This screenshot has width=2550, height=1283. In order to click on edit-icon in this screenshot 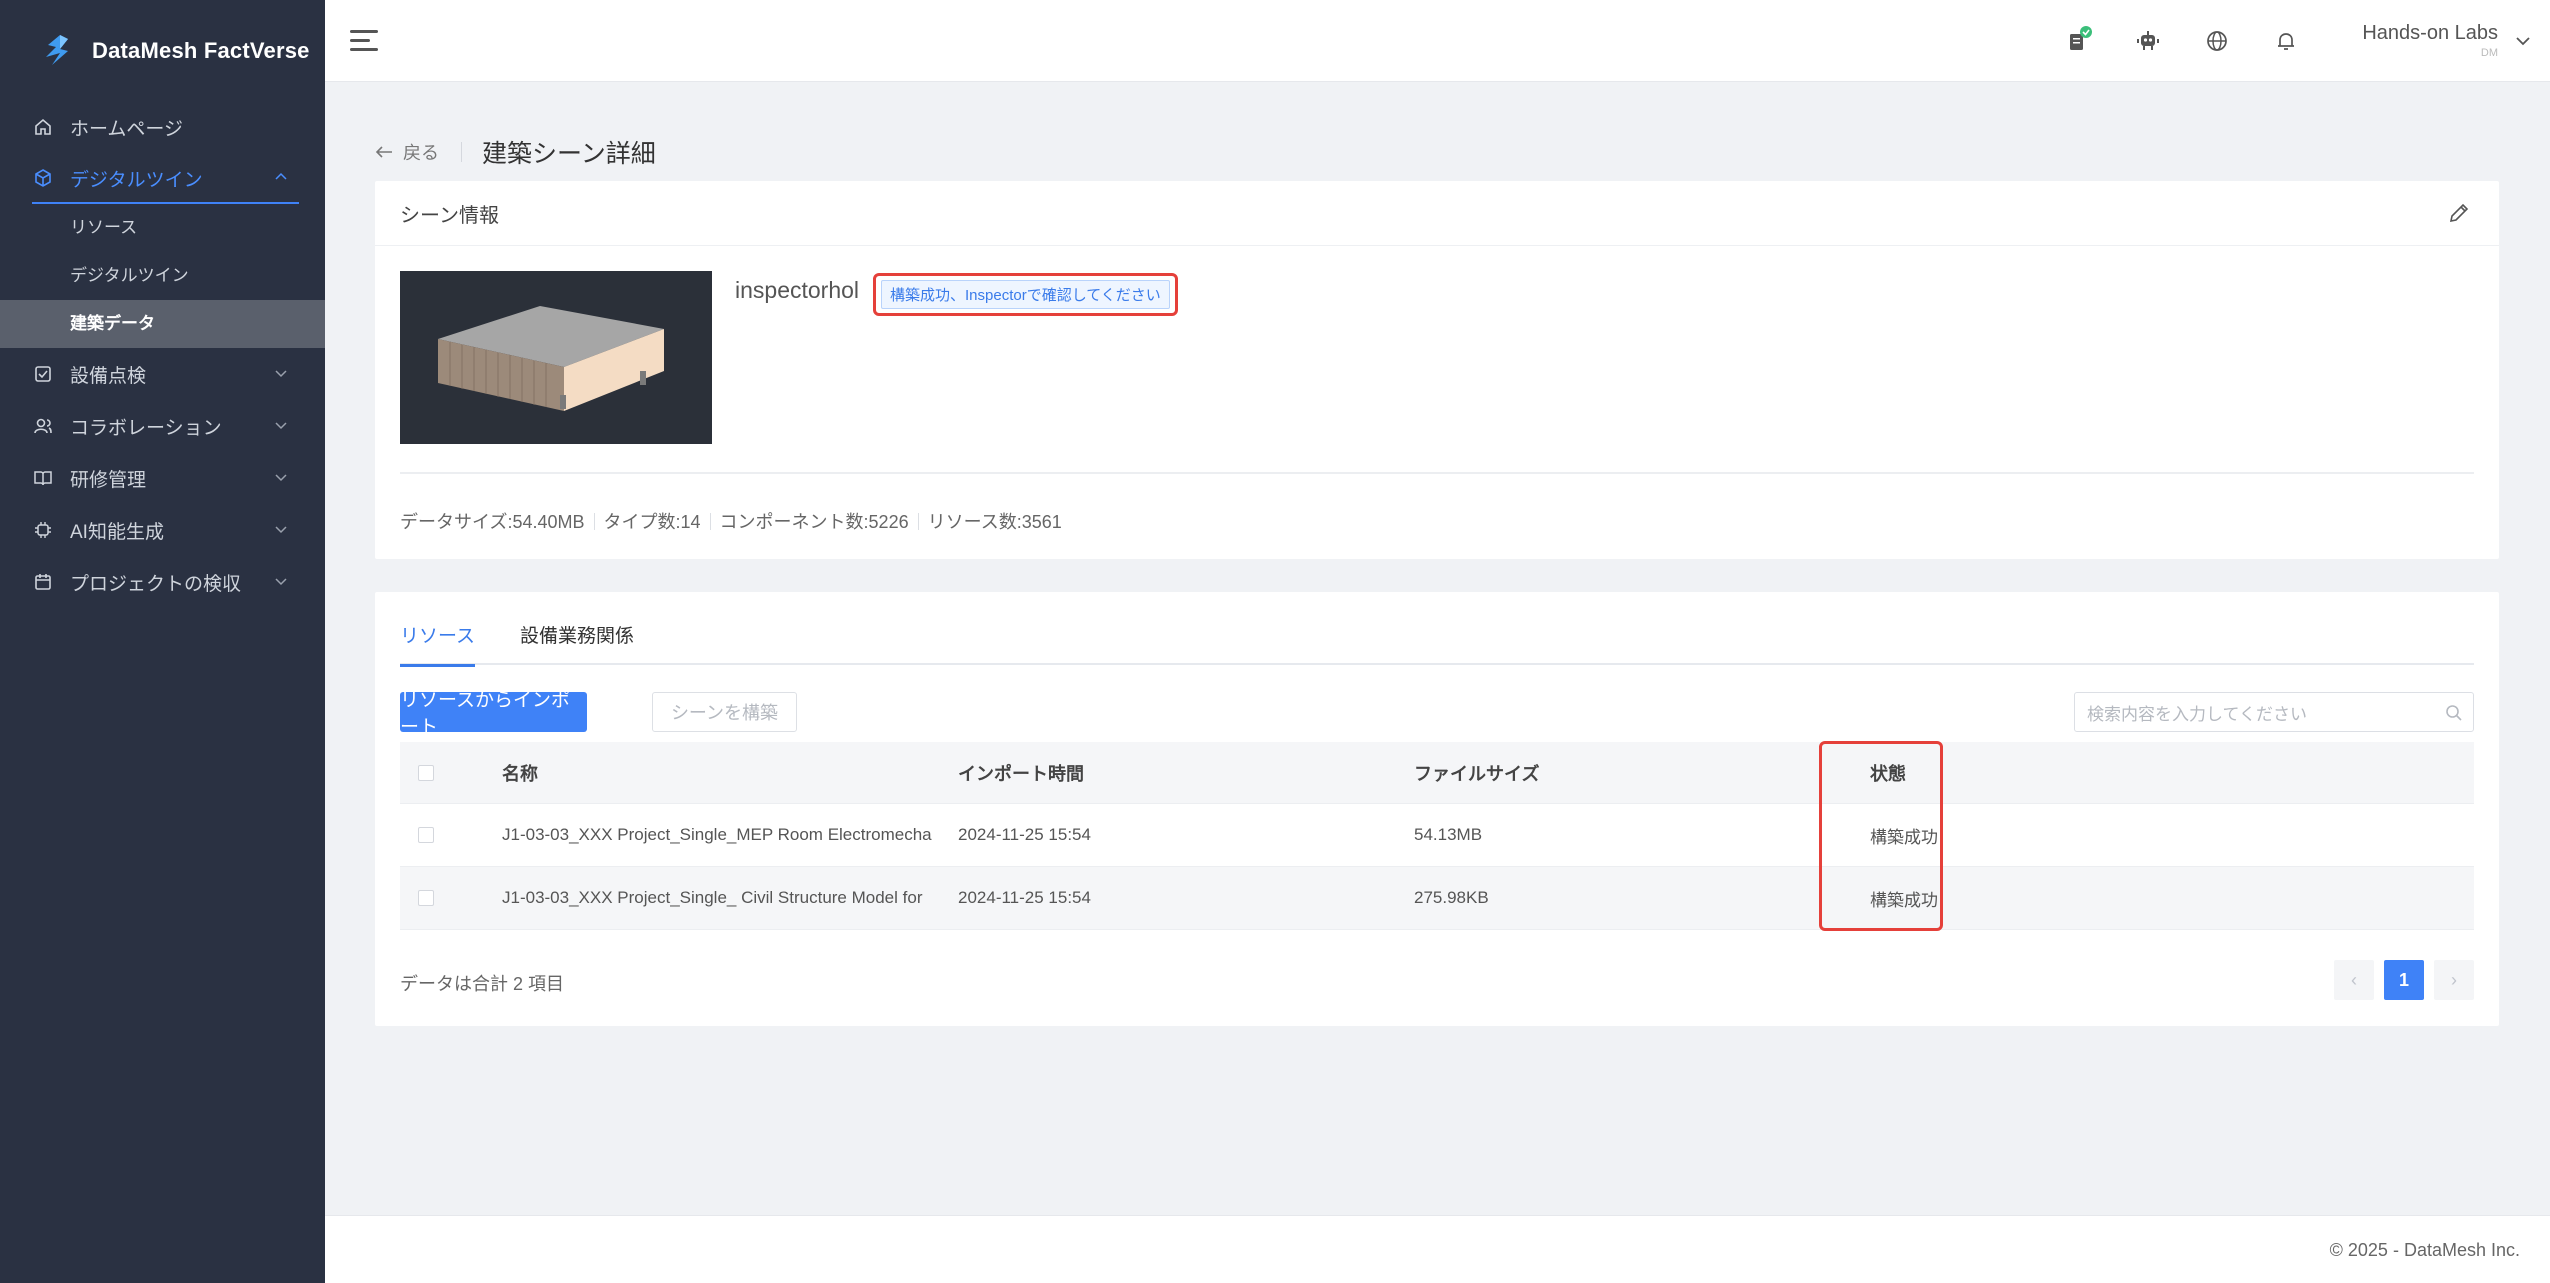, I will do `click(2459, 213)`.